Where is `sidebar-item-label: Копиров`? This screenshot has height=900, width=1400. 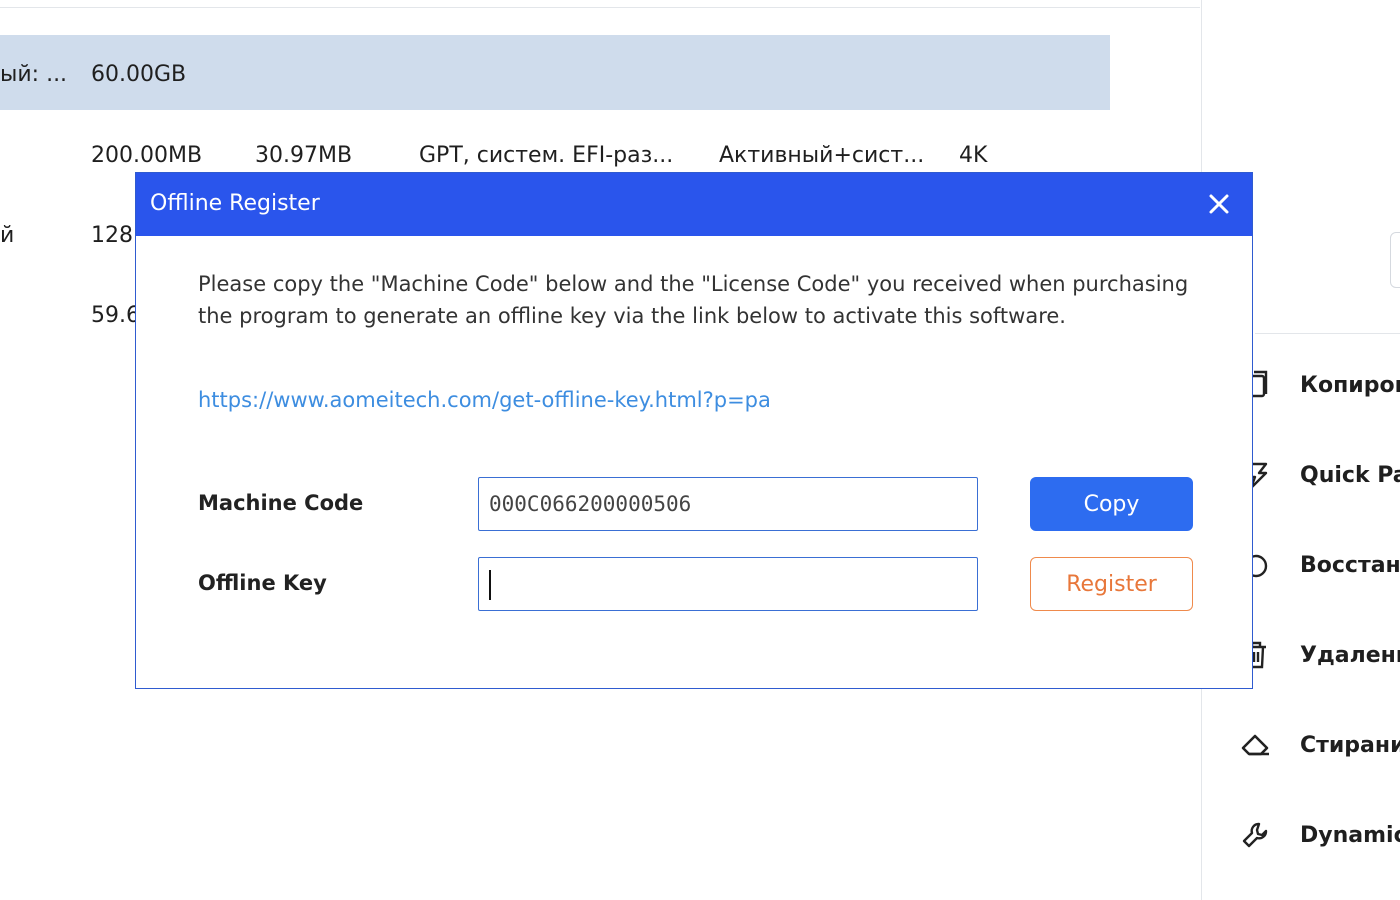
sidebar-item-label: Копиров is located at coordinates (1350, 385).